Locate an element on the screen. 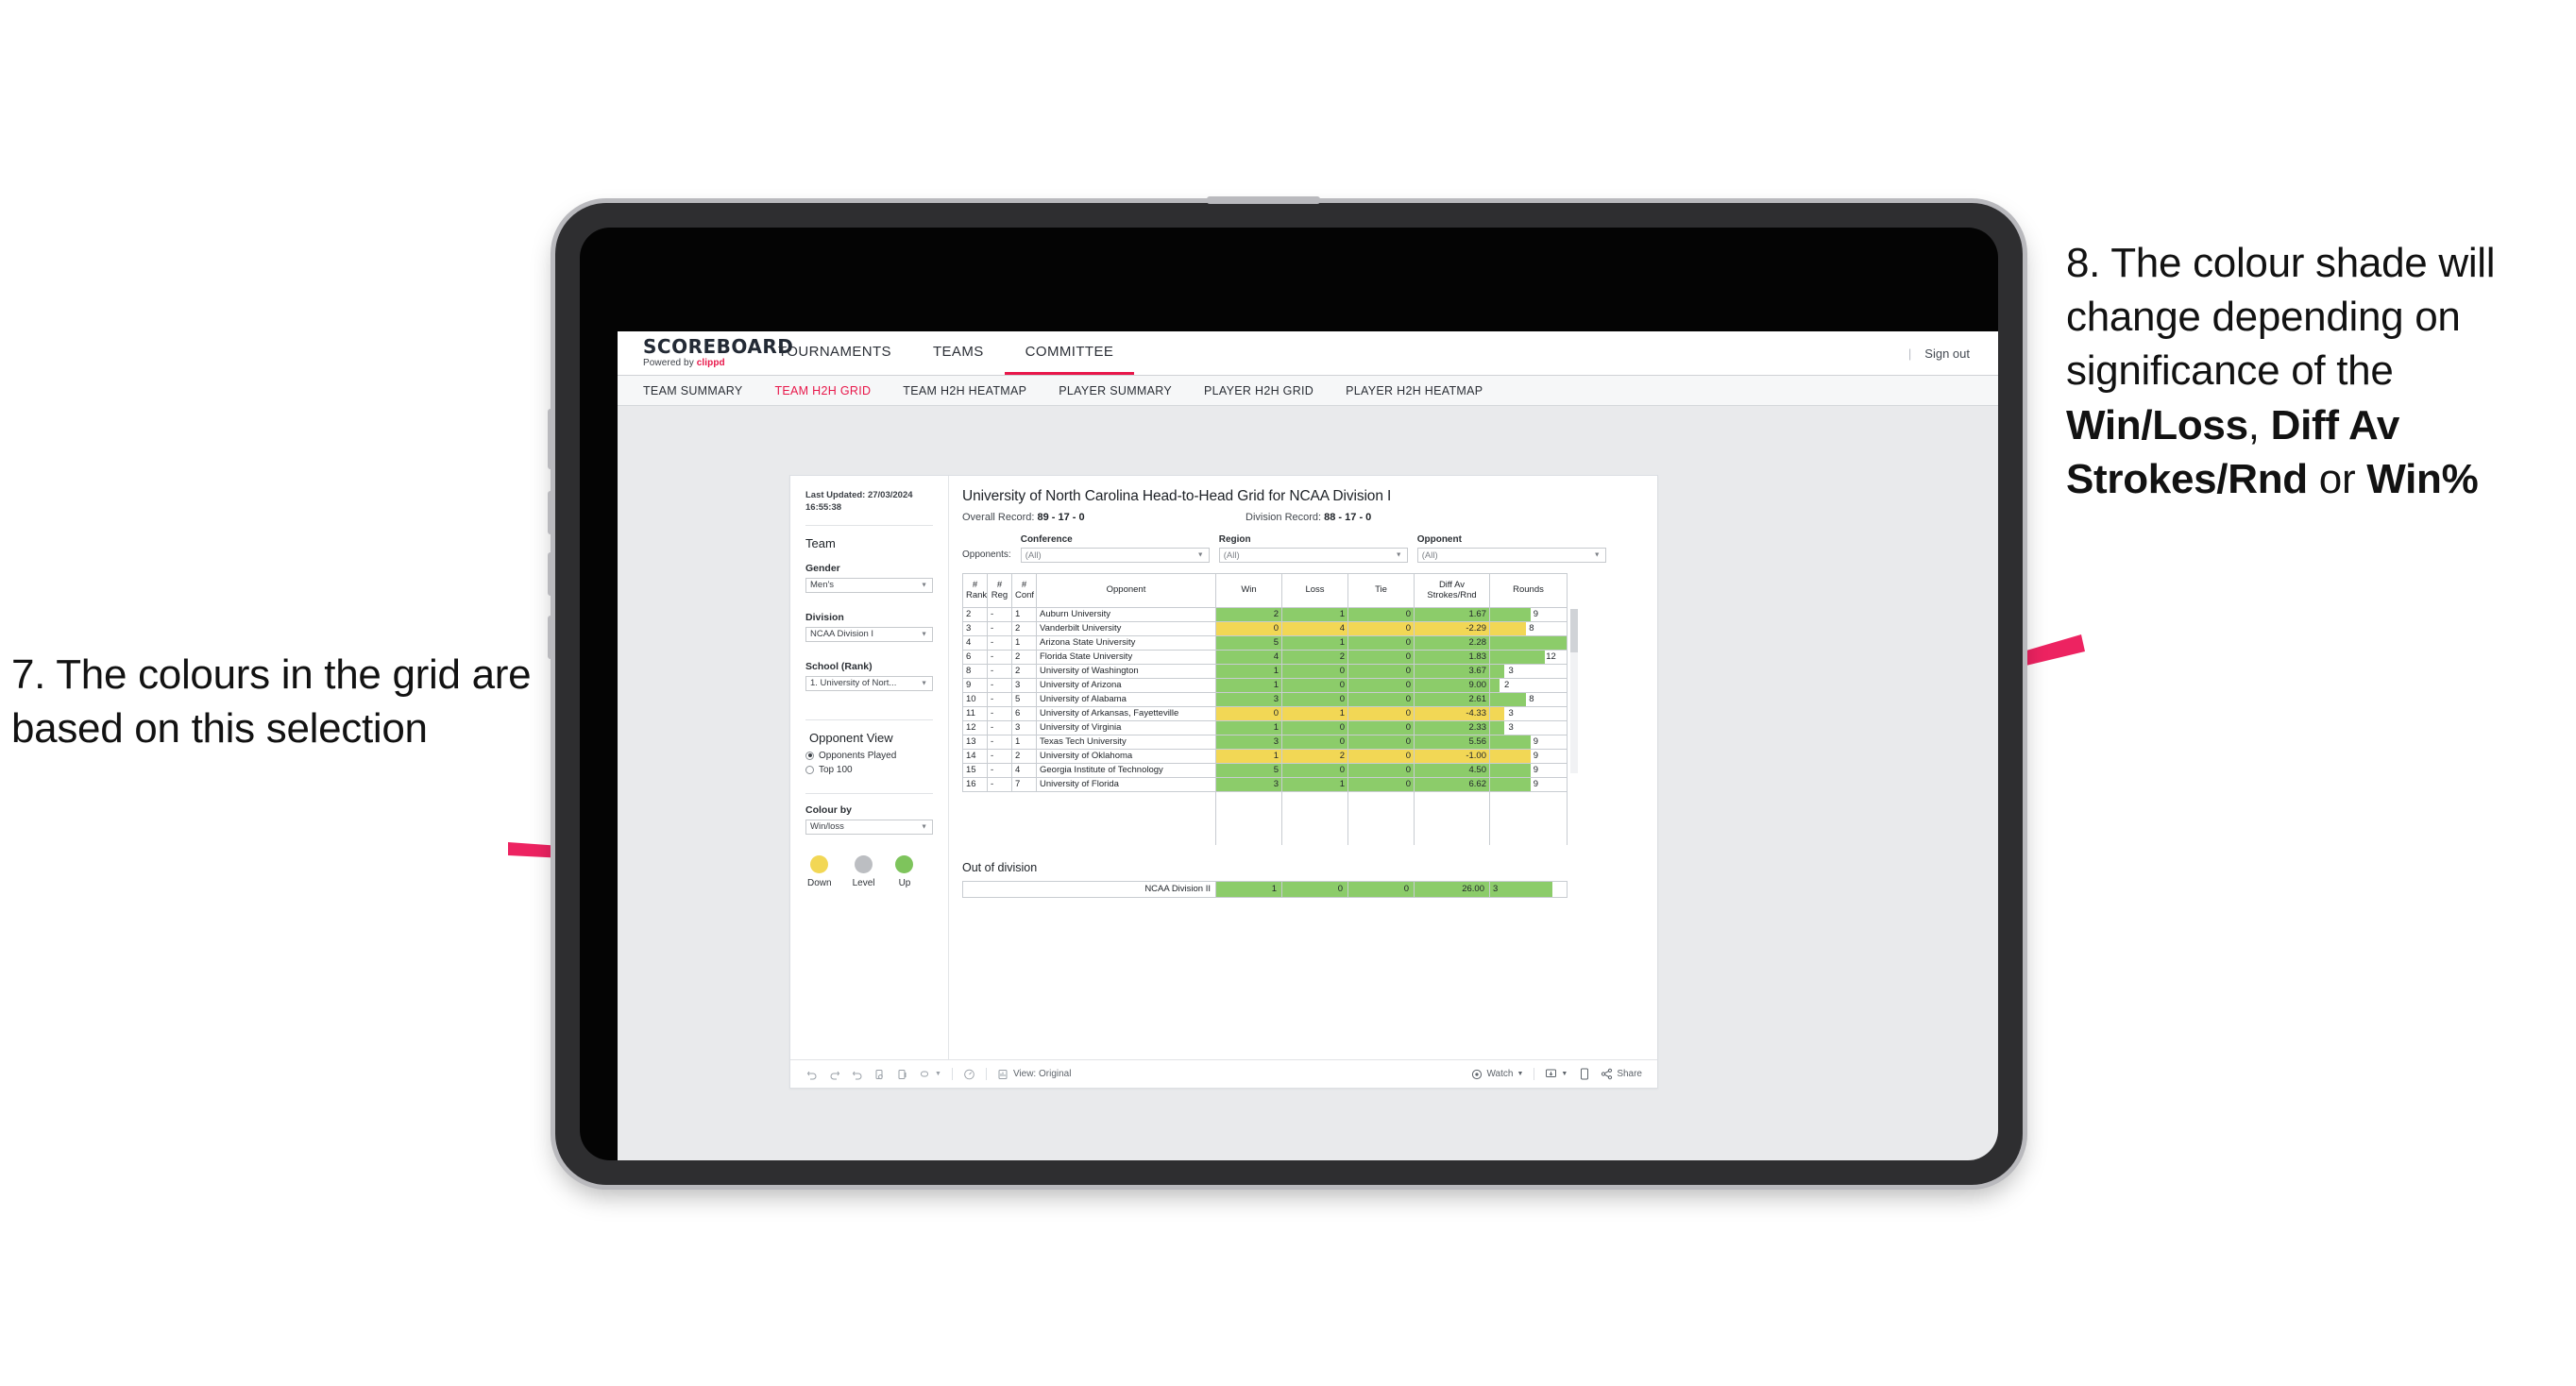 The image size is (2576, 1386). out-of-division-row: NCAA Division II 1 0 0 26.00 3 is located at coordinates (1265, 890).